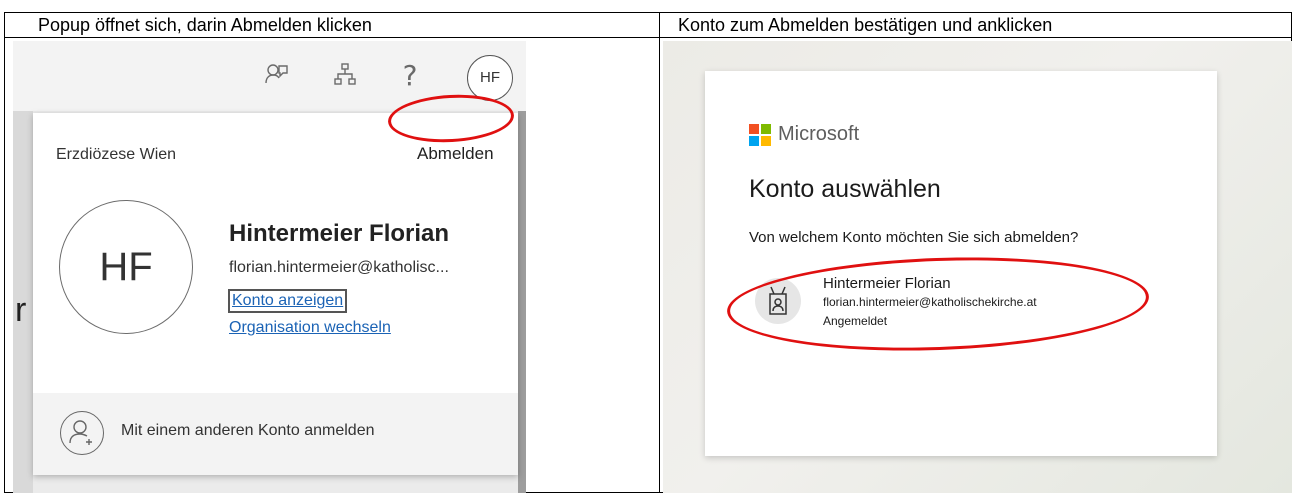  I want to click on view-account-link: Konto anzeigen, so click(288, 301).